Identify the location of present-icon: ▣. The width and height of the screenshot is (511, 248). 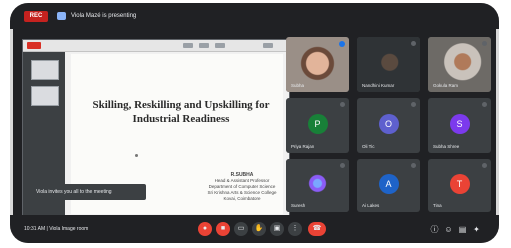
(277, 228).